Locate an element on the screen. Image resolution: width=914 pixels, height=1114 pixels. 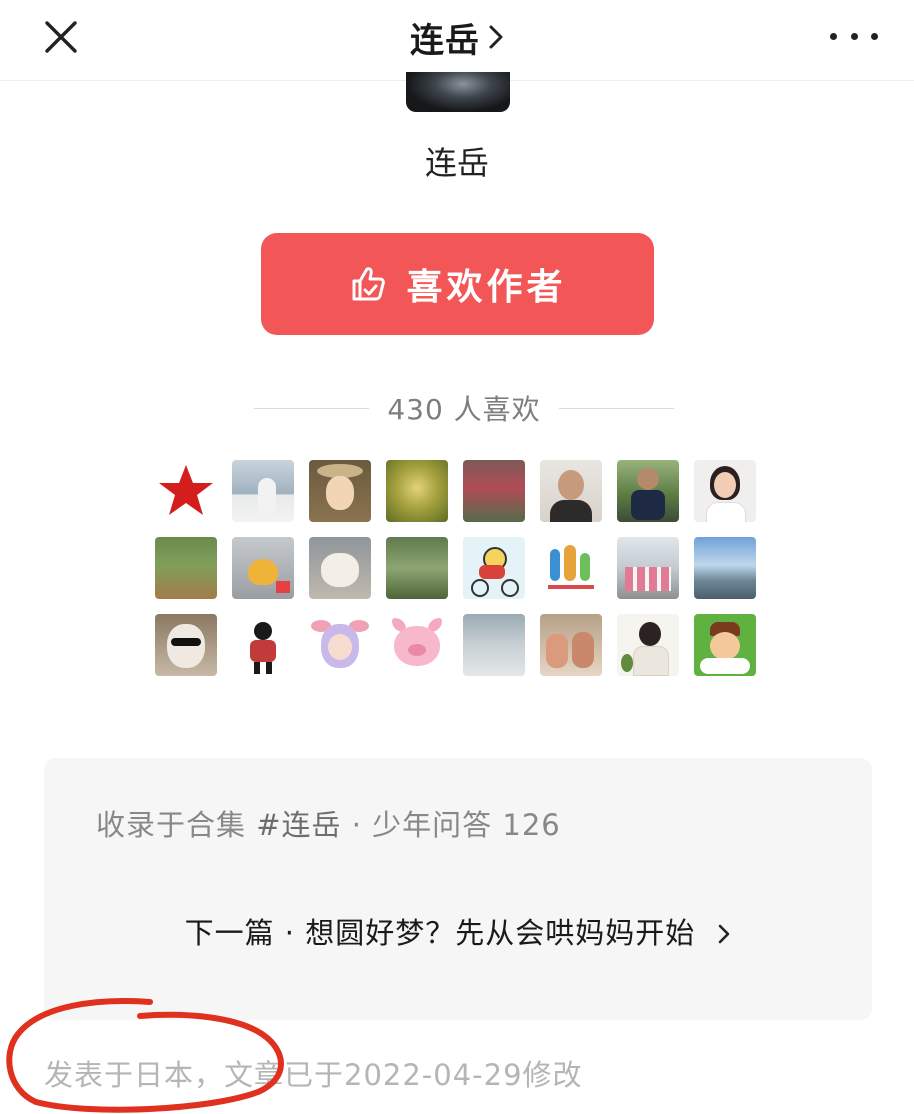
red-star-icon is located at coordinates (186, 490).